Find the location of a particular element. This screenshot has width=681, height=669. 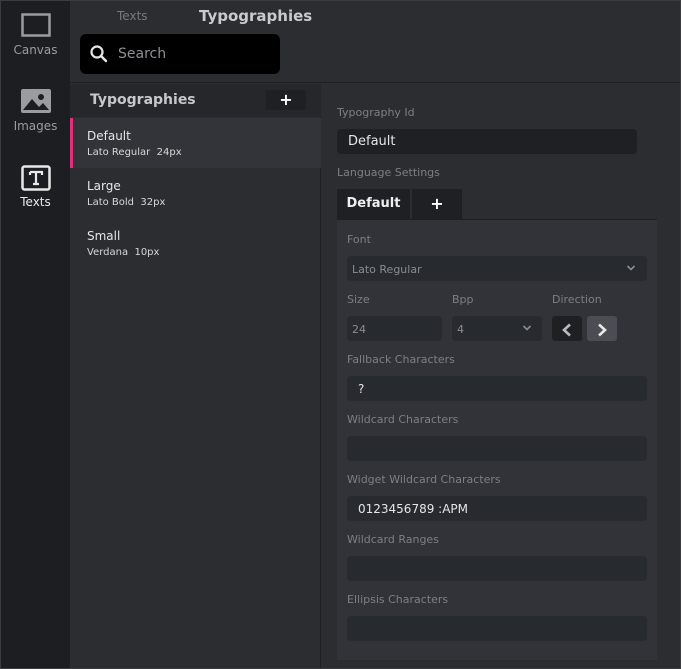

list-header: Typographies + is located at coordinates (195, 100).